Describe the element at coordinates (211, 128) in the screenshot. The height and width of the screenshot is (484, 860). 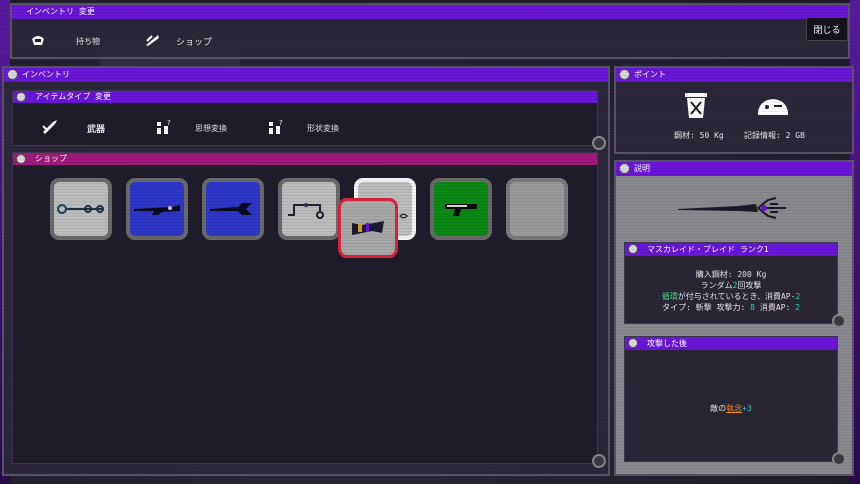
I see `type-thought: 思想変換` at that location.